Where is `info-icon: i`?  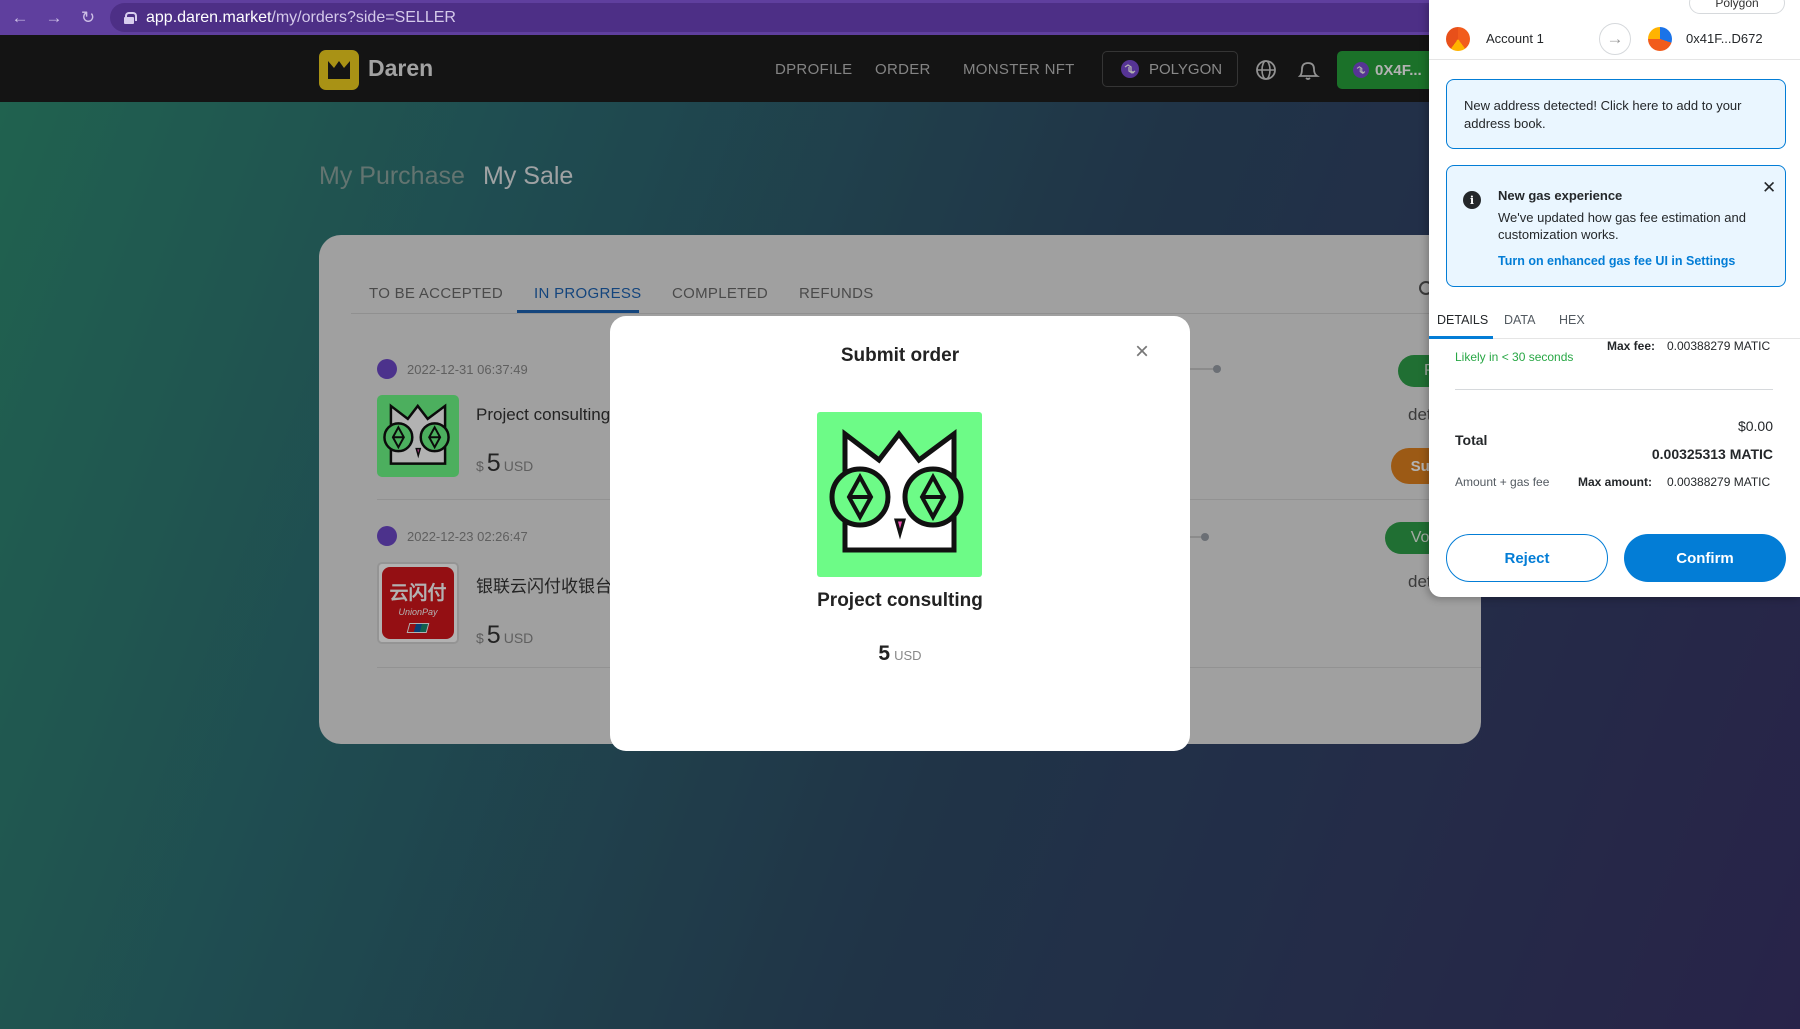
info-icon: i is located at coordinates (1472, 200).